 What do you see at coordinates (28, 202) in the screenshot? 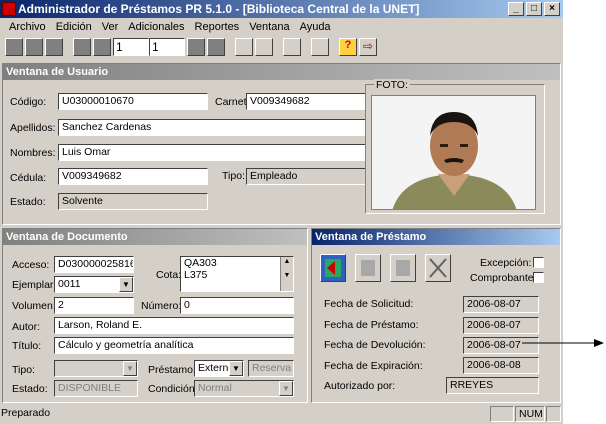
I see `estado-label: Estado:` at bounding box center [28, 202].